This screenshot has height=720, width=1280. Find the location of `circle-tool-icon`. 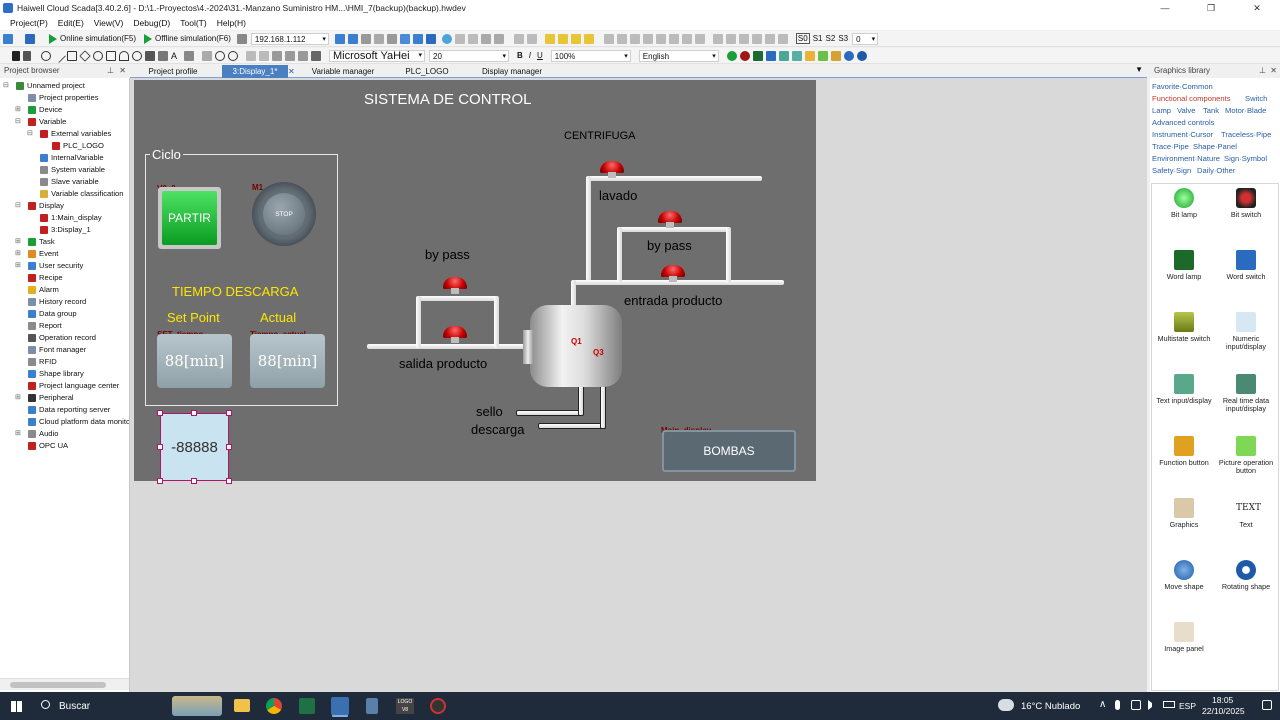

circle-tool-icon is located at coordinates (46, 55).